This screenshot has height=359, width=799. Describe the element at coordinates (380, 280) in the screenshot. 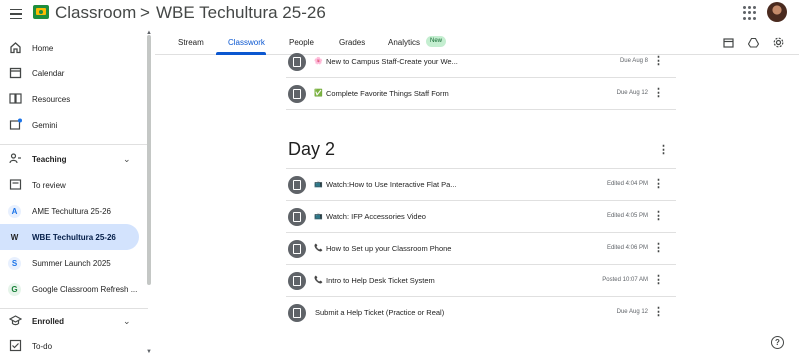

I see `item-title: Intro to Help Desk Ticket System` at that location.